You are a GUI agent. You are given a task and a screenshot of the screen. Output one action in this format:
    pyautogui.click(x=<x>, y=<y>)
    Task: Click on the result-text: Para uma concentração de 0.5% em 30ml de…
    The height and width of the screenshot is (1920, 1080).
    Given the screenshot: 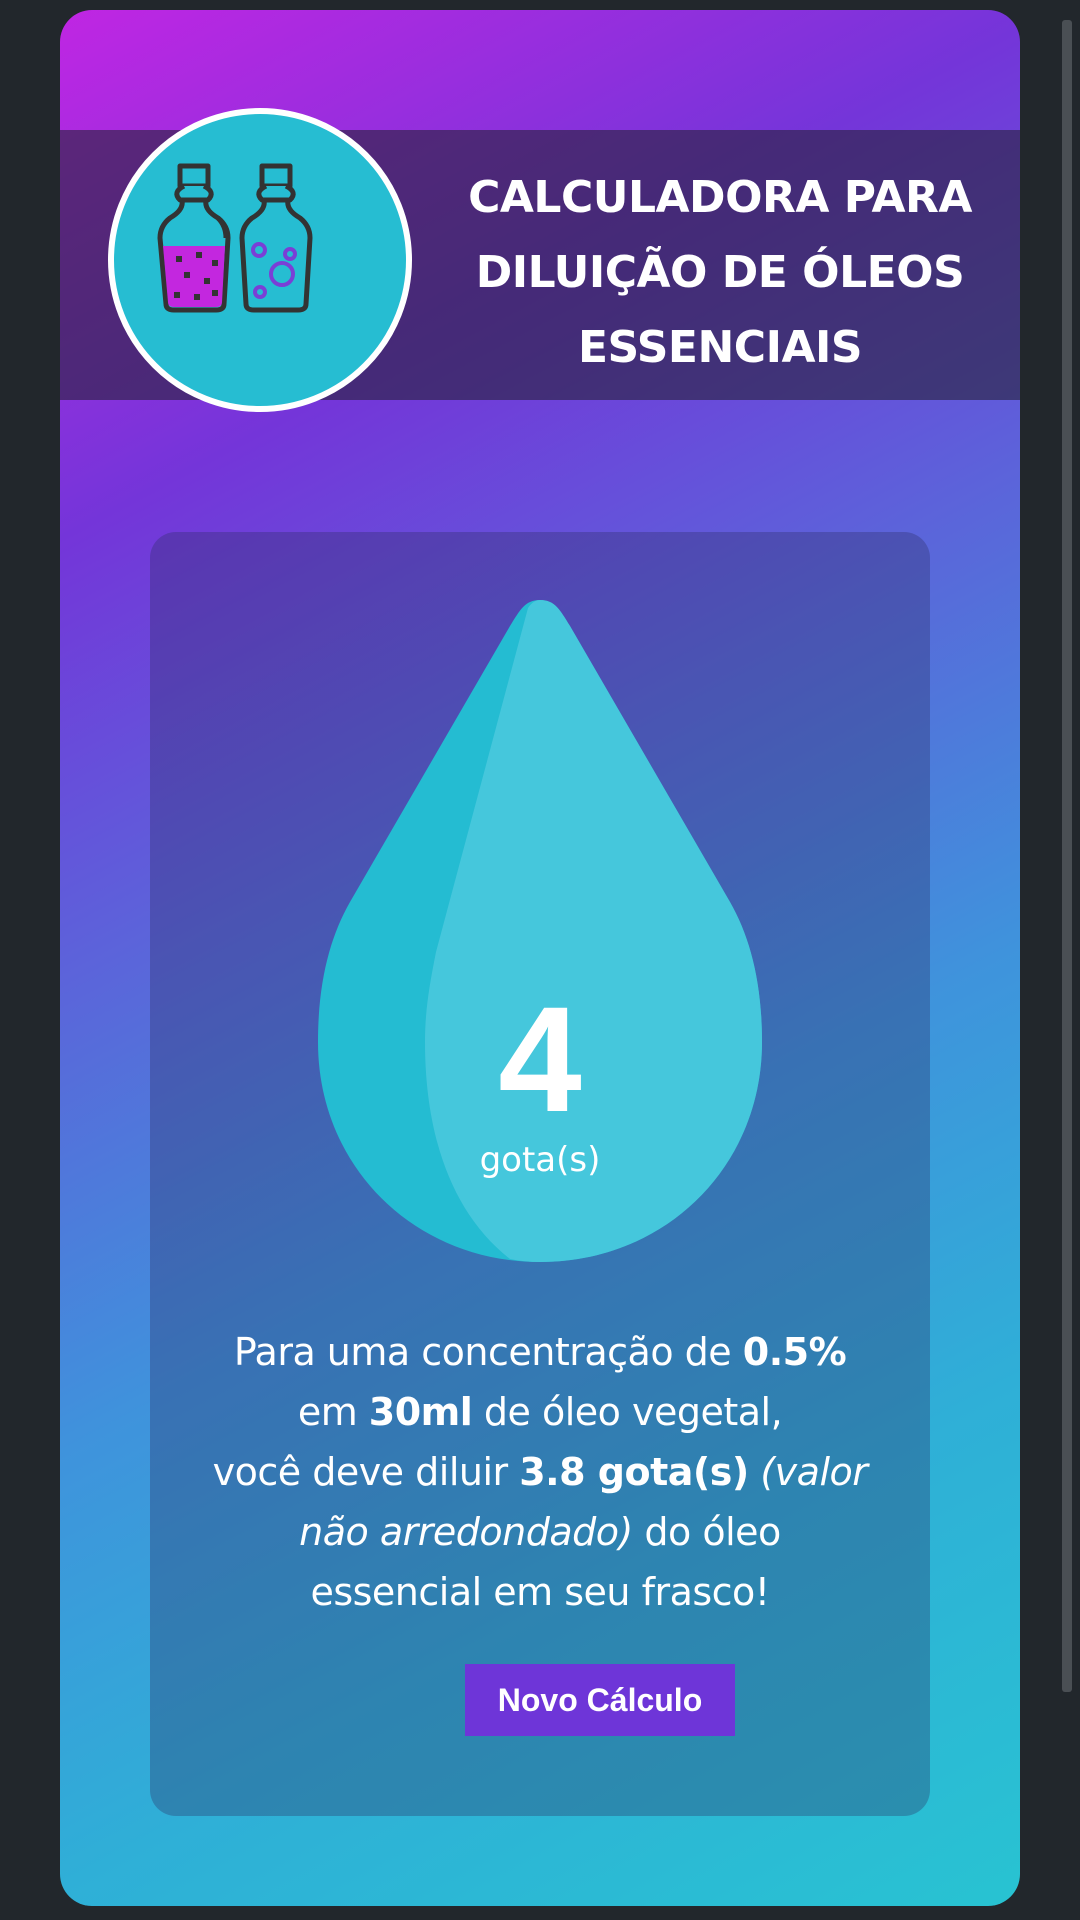 What is the action you would take?
    pyautogui.click(x=540, y=1472)
    